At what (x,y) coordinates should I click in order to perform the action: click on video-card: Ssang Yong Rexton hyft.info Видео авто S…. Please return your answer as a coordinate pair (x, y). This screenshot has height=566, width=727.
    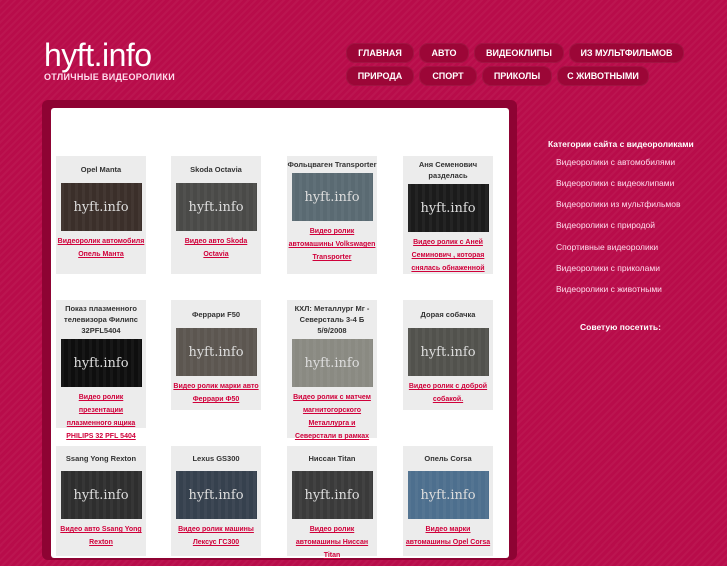
    Looking at the image, I should click on (101, 501).